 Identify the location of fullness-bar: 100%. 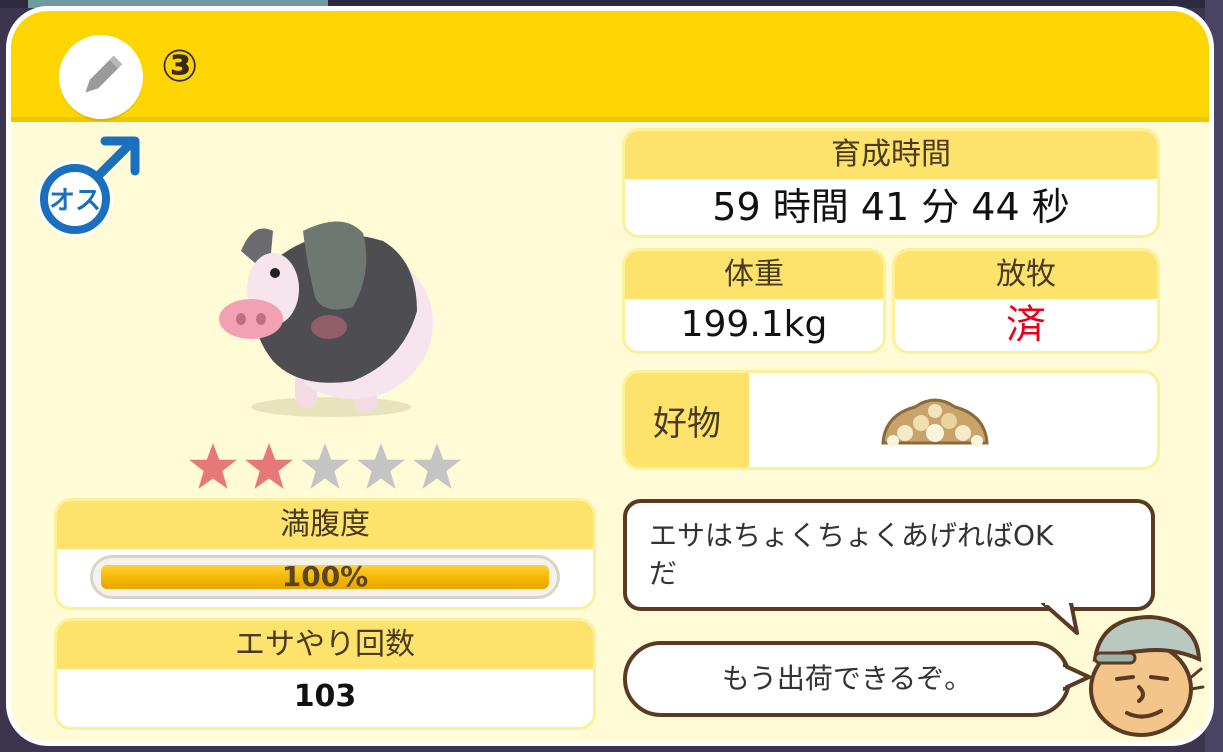
(325, 577).